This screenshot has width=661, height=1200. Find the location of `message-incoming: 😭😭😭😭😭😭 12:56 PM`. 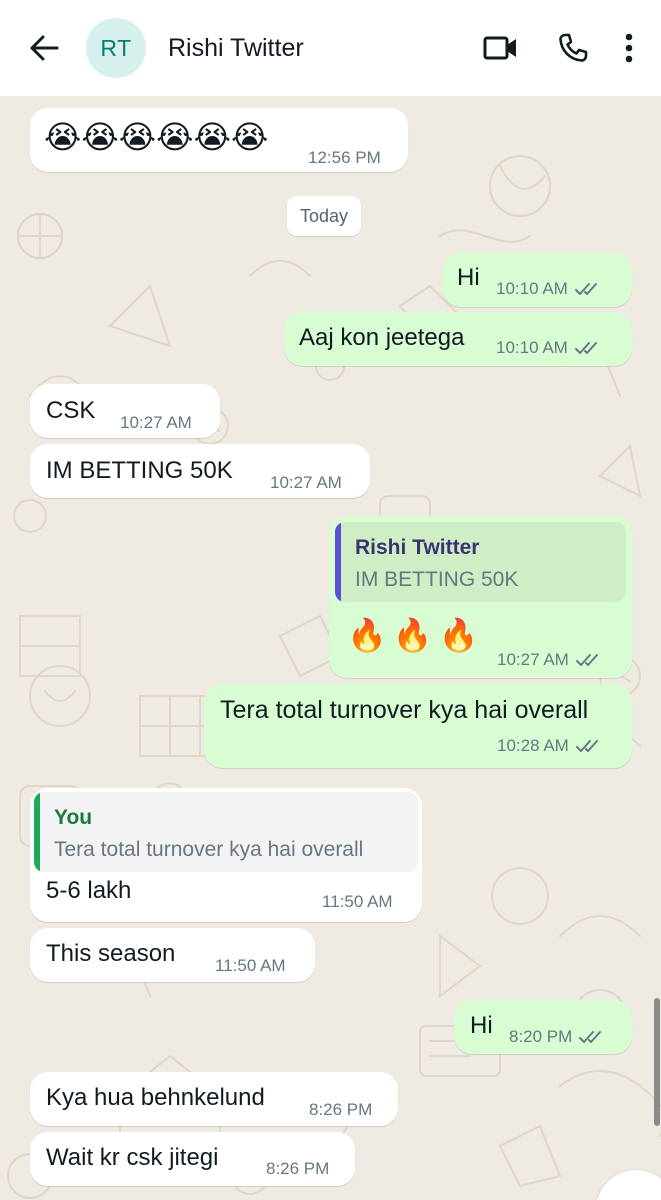

message-incoming: 😭😭😭😭😭😭 12:56 PM is located at coordinates (219, 140).